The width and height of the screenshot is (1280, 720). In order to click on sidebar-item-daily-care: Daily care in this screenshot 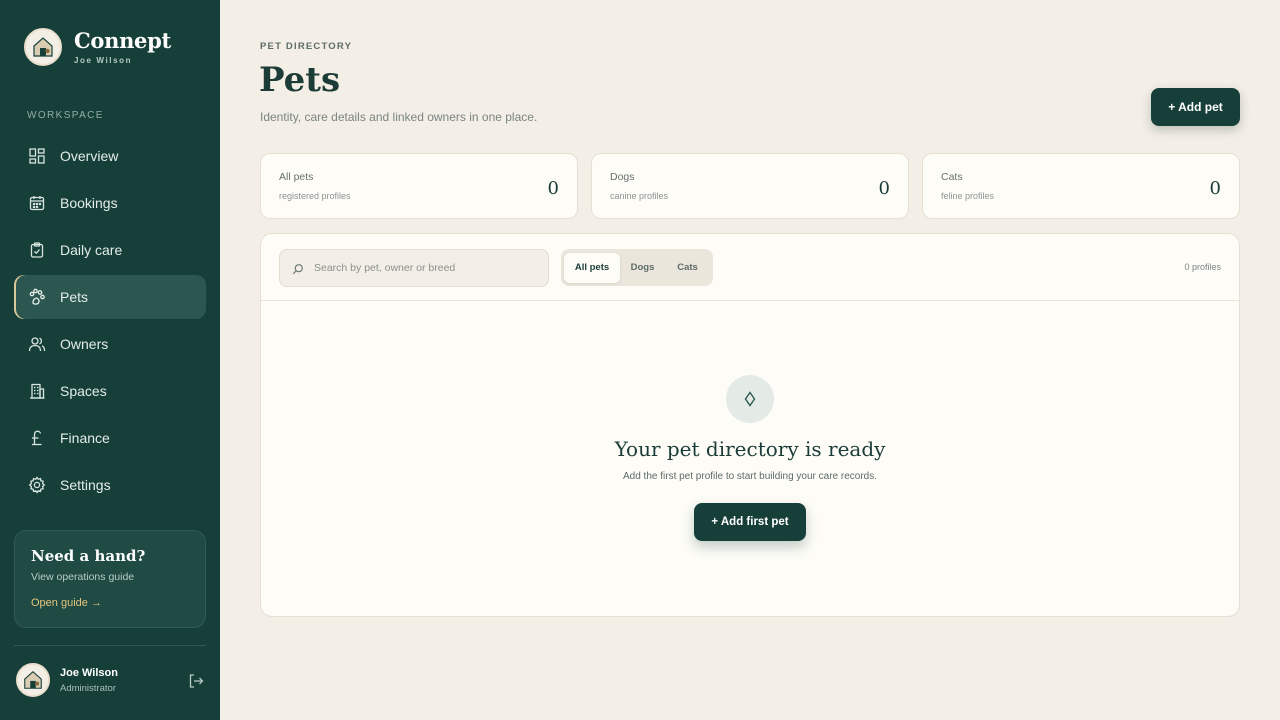, I will do `click(110, 250)`.